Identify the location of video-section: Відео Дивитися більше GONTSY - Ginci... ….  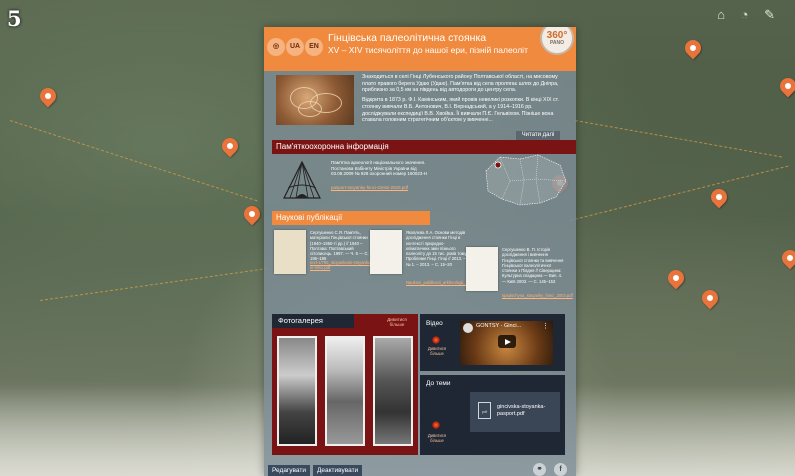
(492, 342).